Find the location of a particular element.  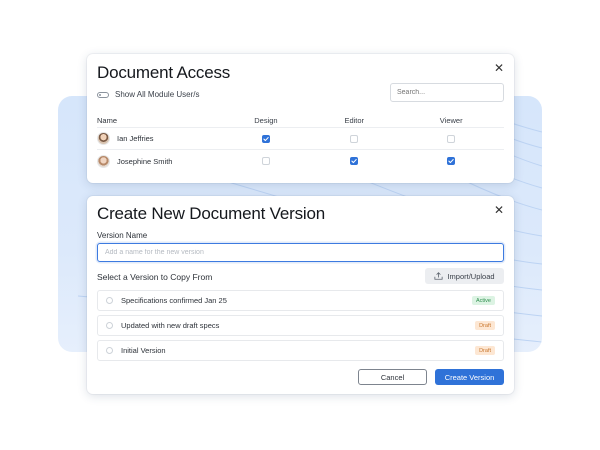

upload-icon is located at coordinates (438, 276).